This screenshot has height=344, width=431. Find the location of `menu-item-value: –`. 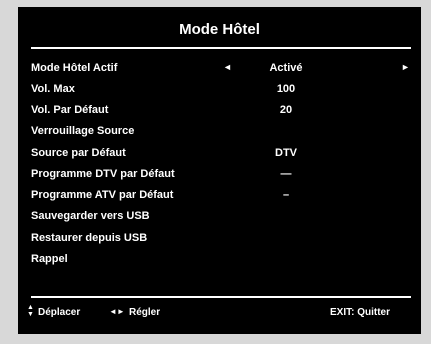

menu-item-value: – is located at coordinates (286, 195).